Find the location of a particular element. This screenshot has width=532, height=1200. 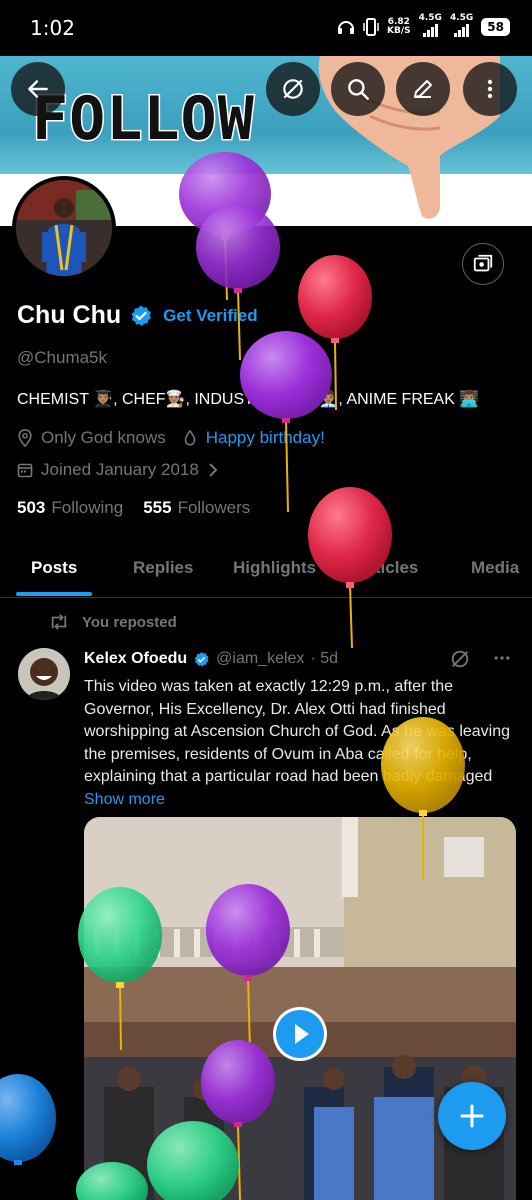

calendar-icon is located at coordinates (25, 470).